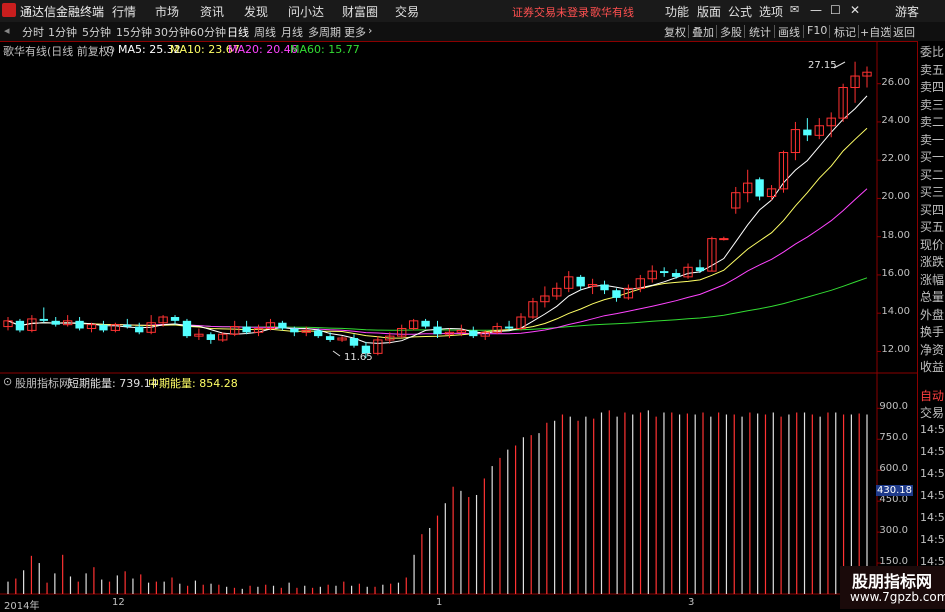 The image size is (945, 612). Describe the element at coordinates (932, 279) in the screenshot. I see `side-panel-item: 涨幅` at that location.